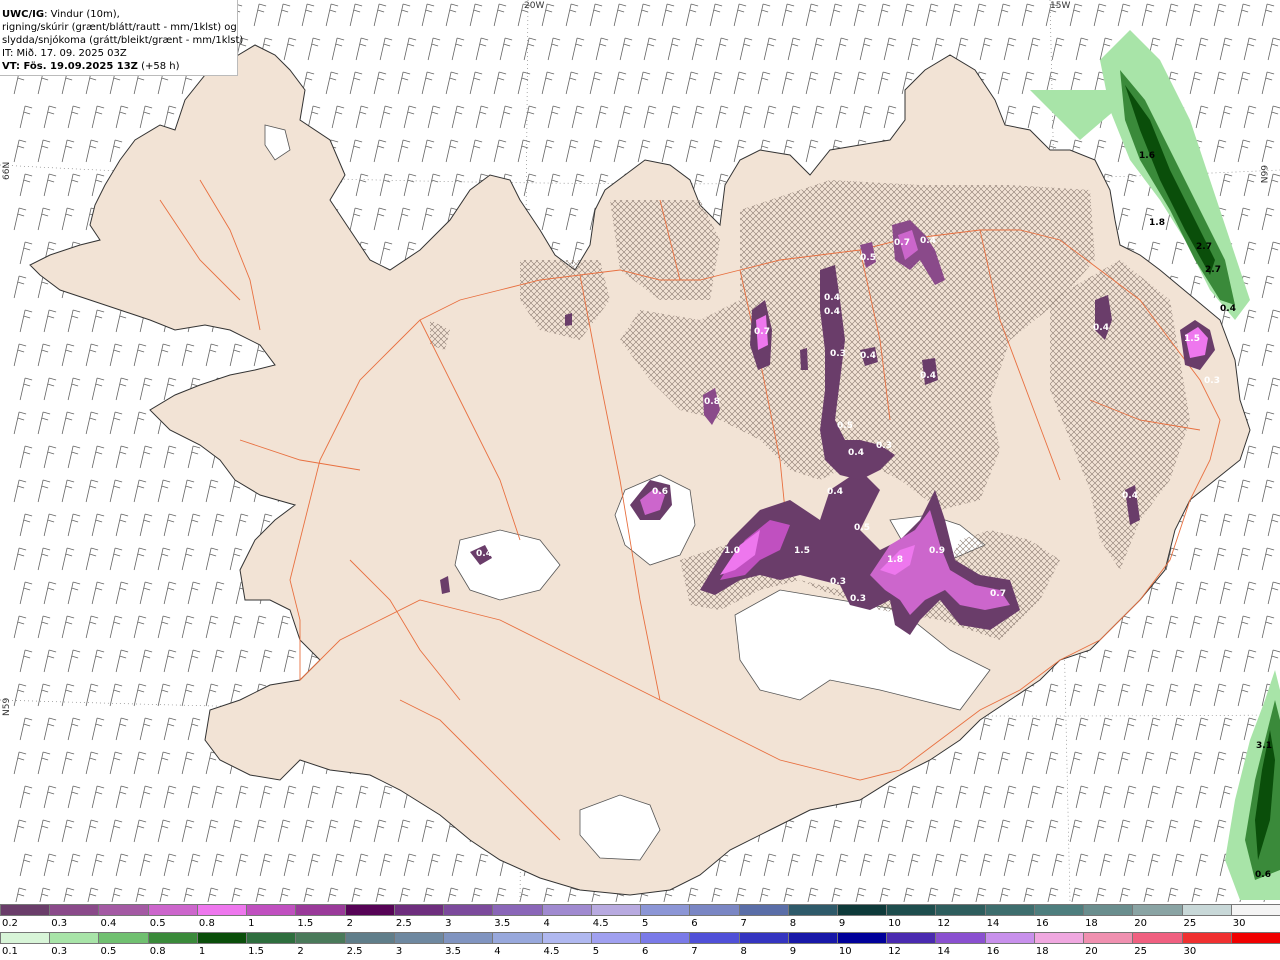 This screenshot has width=1280, height=960. Describe the element at coordinates (158, 66) in the screenshot. I see `forecast-hour: (+58 h)` at that location.